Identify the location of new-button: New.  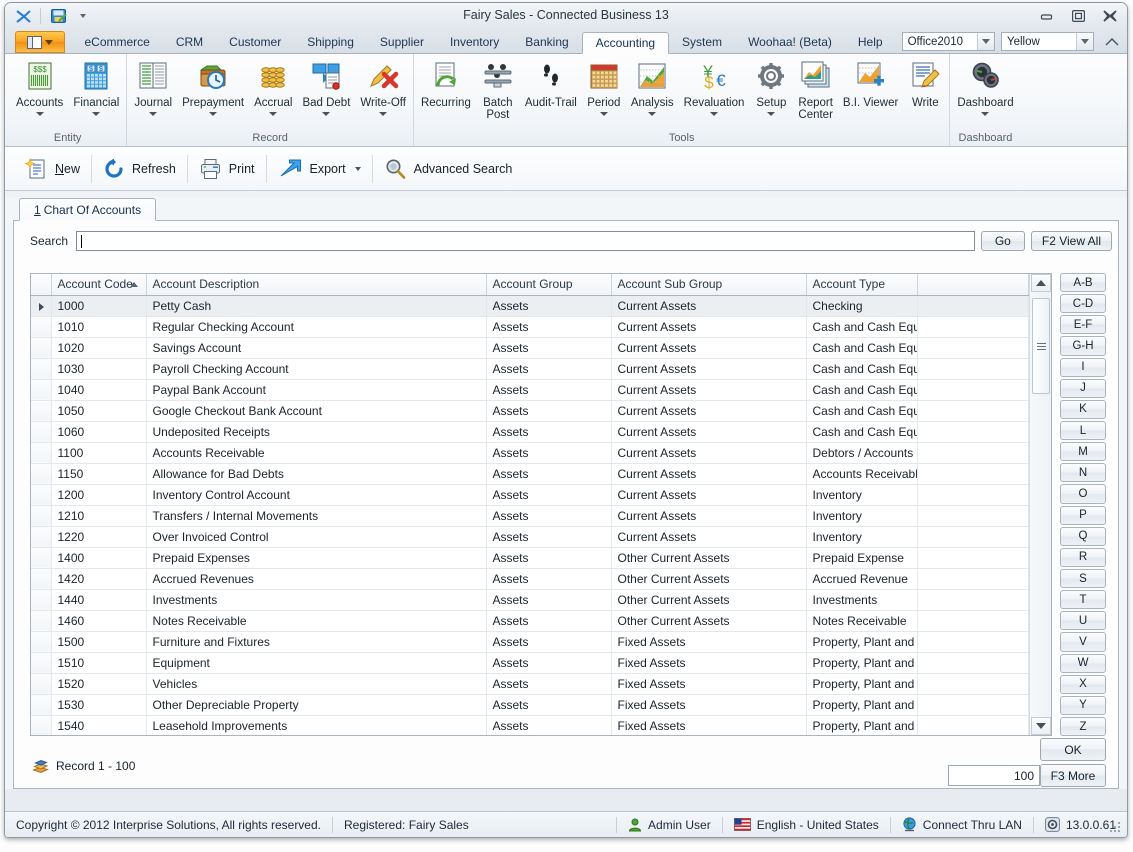
(52, 169).